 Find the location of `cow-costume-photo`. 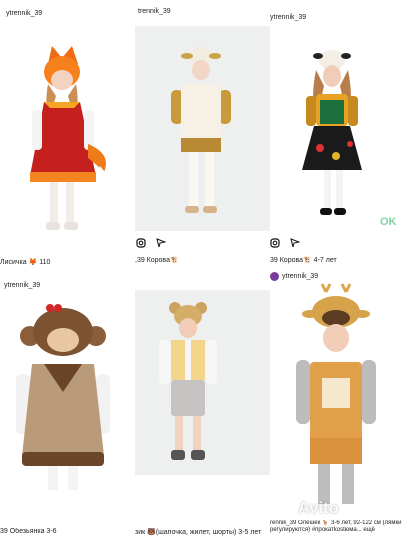

cow-costume-photo is located at coordinates (202, 128).